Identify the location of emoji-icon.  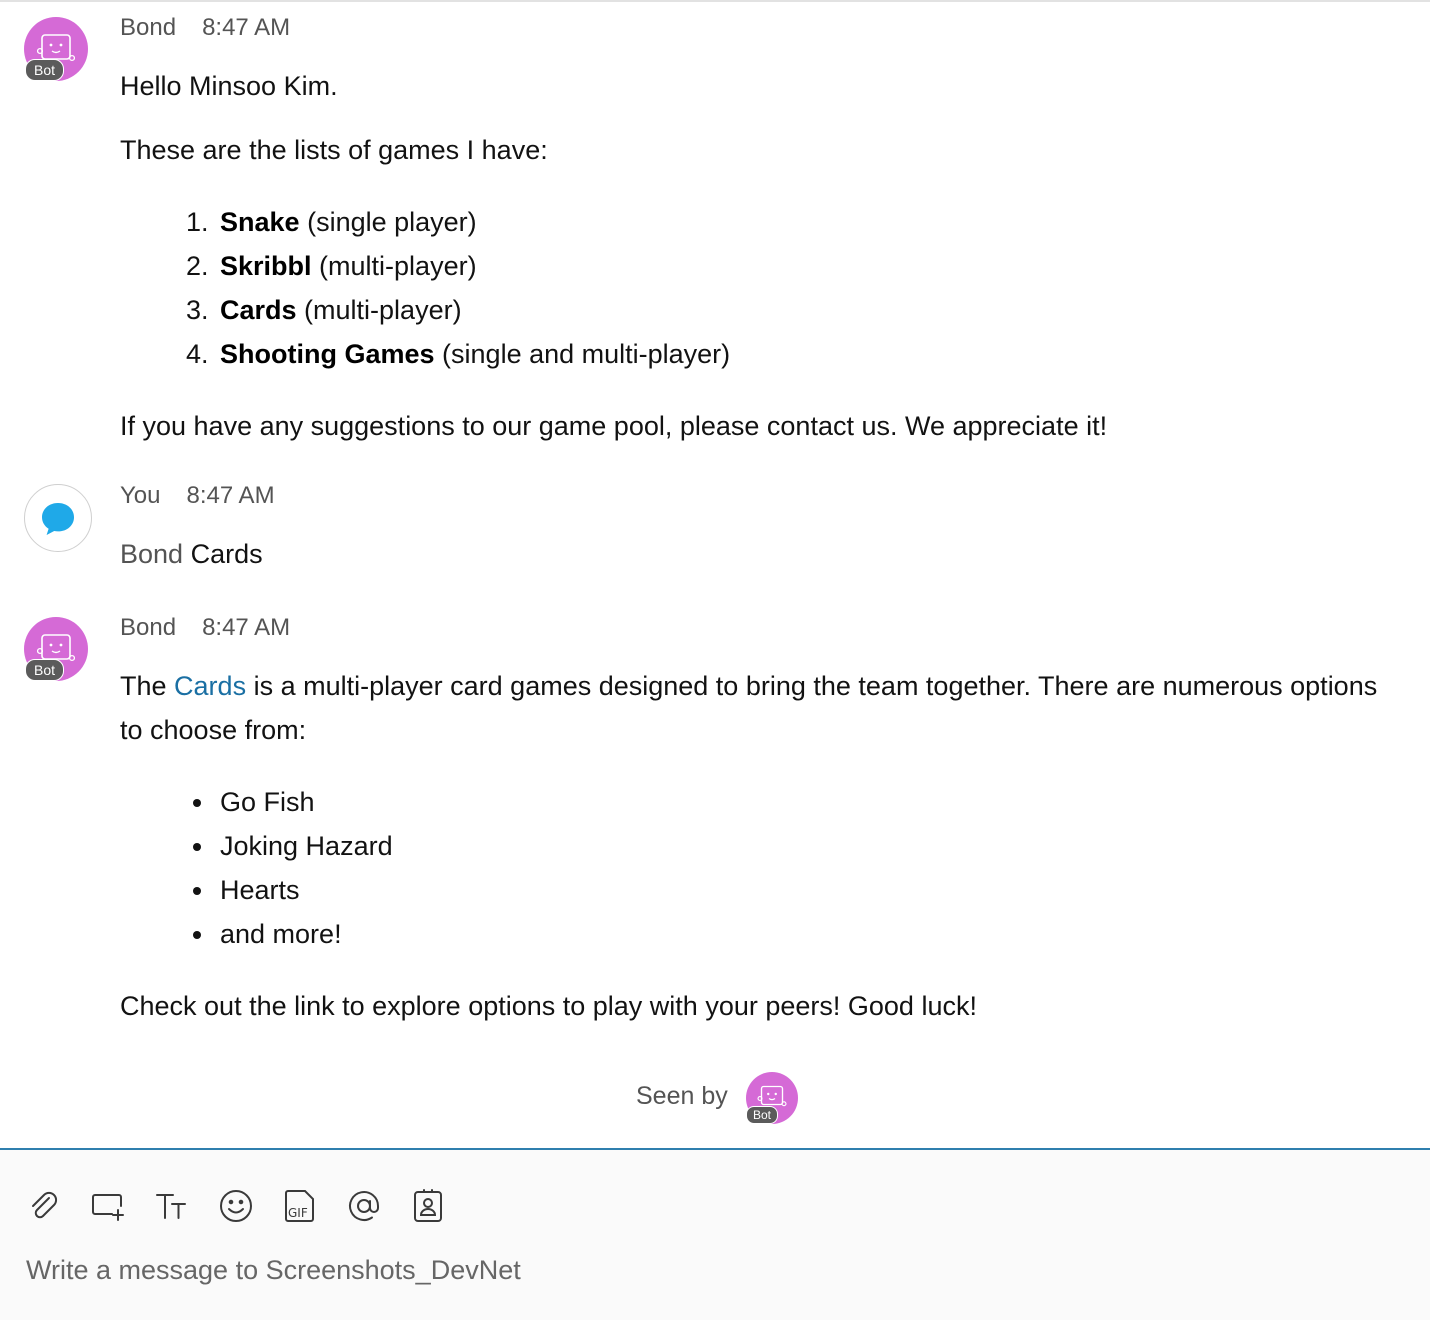
(236, 1206).